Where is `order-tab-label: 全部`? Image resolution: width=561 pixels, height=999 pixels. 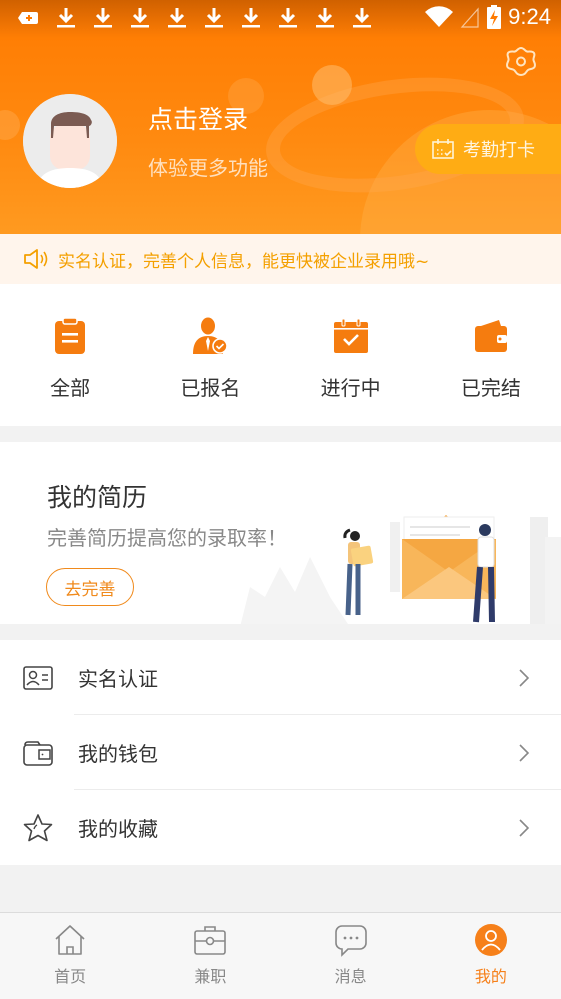
order-tab-label: 全部 is located at coordinates (70, 388).